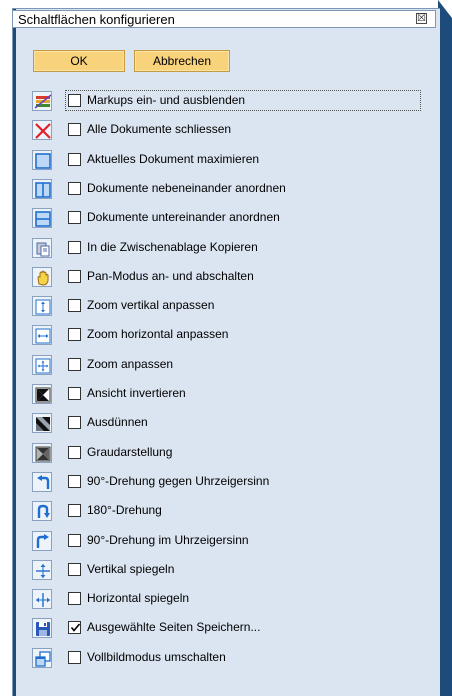 This screenshot has width=452, height=696. Describe the element at coordinates (212, 423) in the screenshot. I see `list-item: Ausdünnen` at that location.